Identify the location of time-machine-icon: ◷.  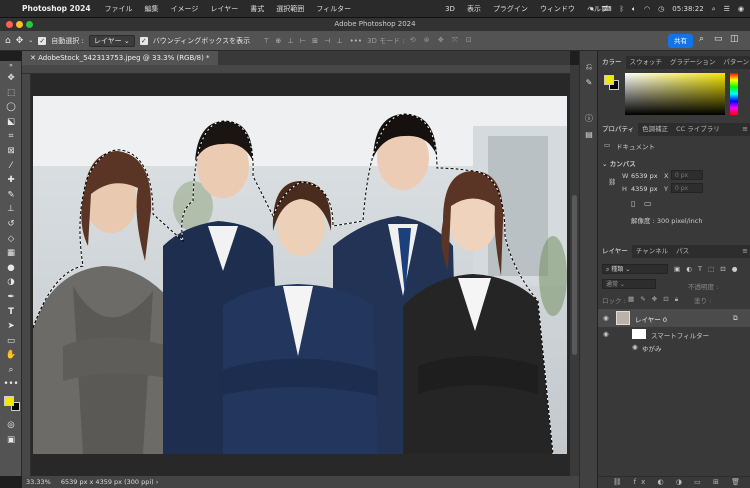
(661, 9).